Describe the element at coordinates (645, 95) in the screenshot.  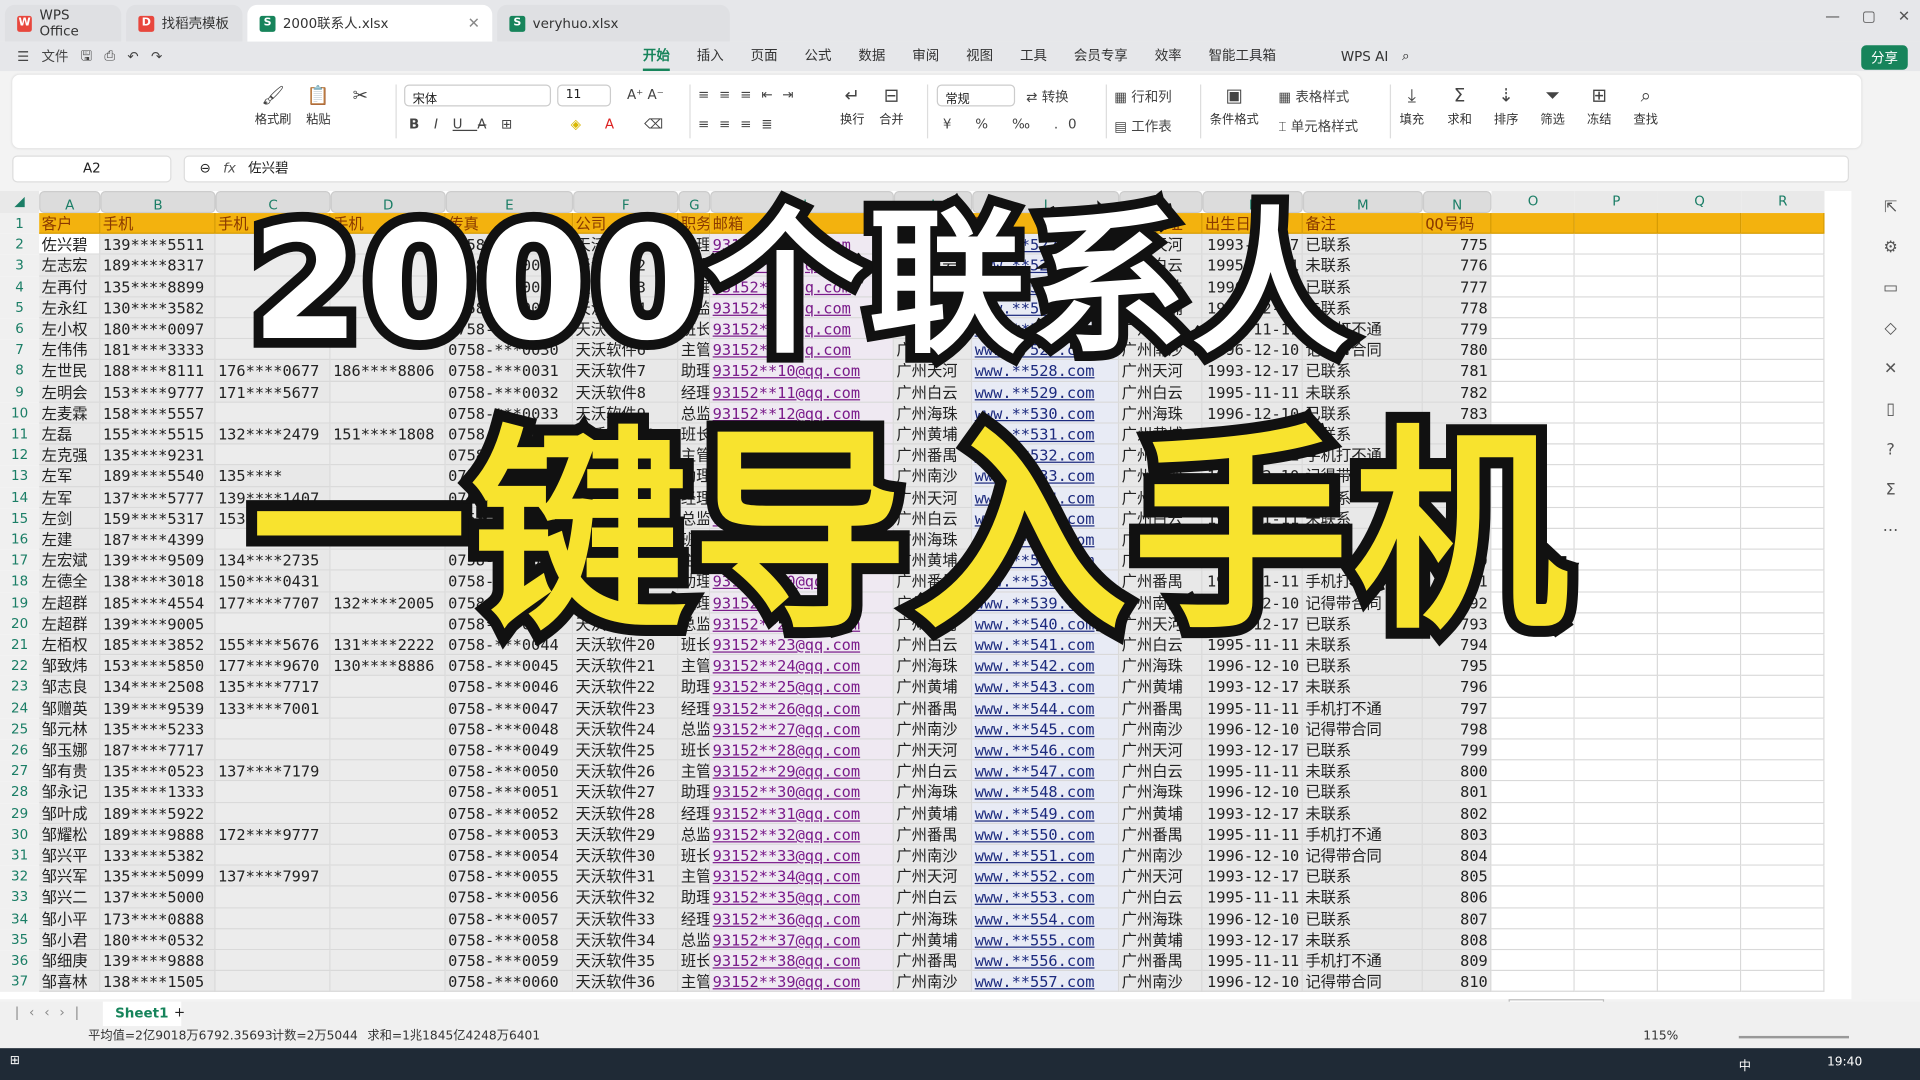
I see `font-grow-icon: A⁺ A⁻` at that location.